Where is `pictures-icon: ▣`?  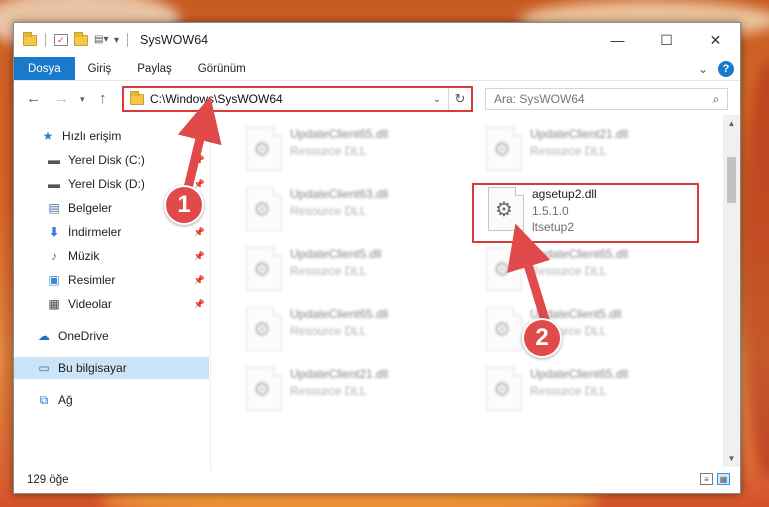
pictures-icon: ▣ is located at coordinates (54, 280).